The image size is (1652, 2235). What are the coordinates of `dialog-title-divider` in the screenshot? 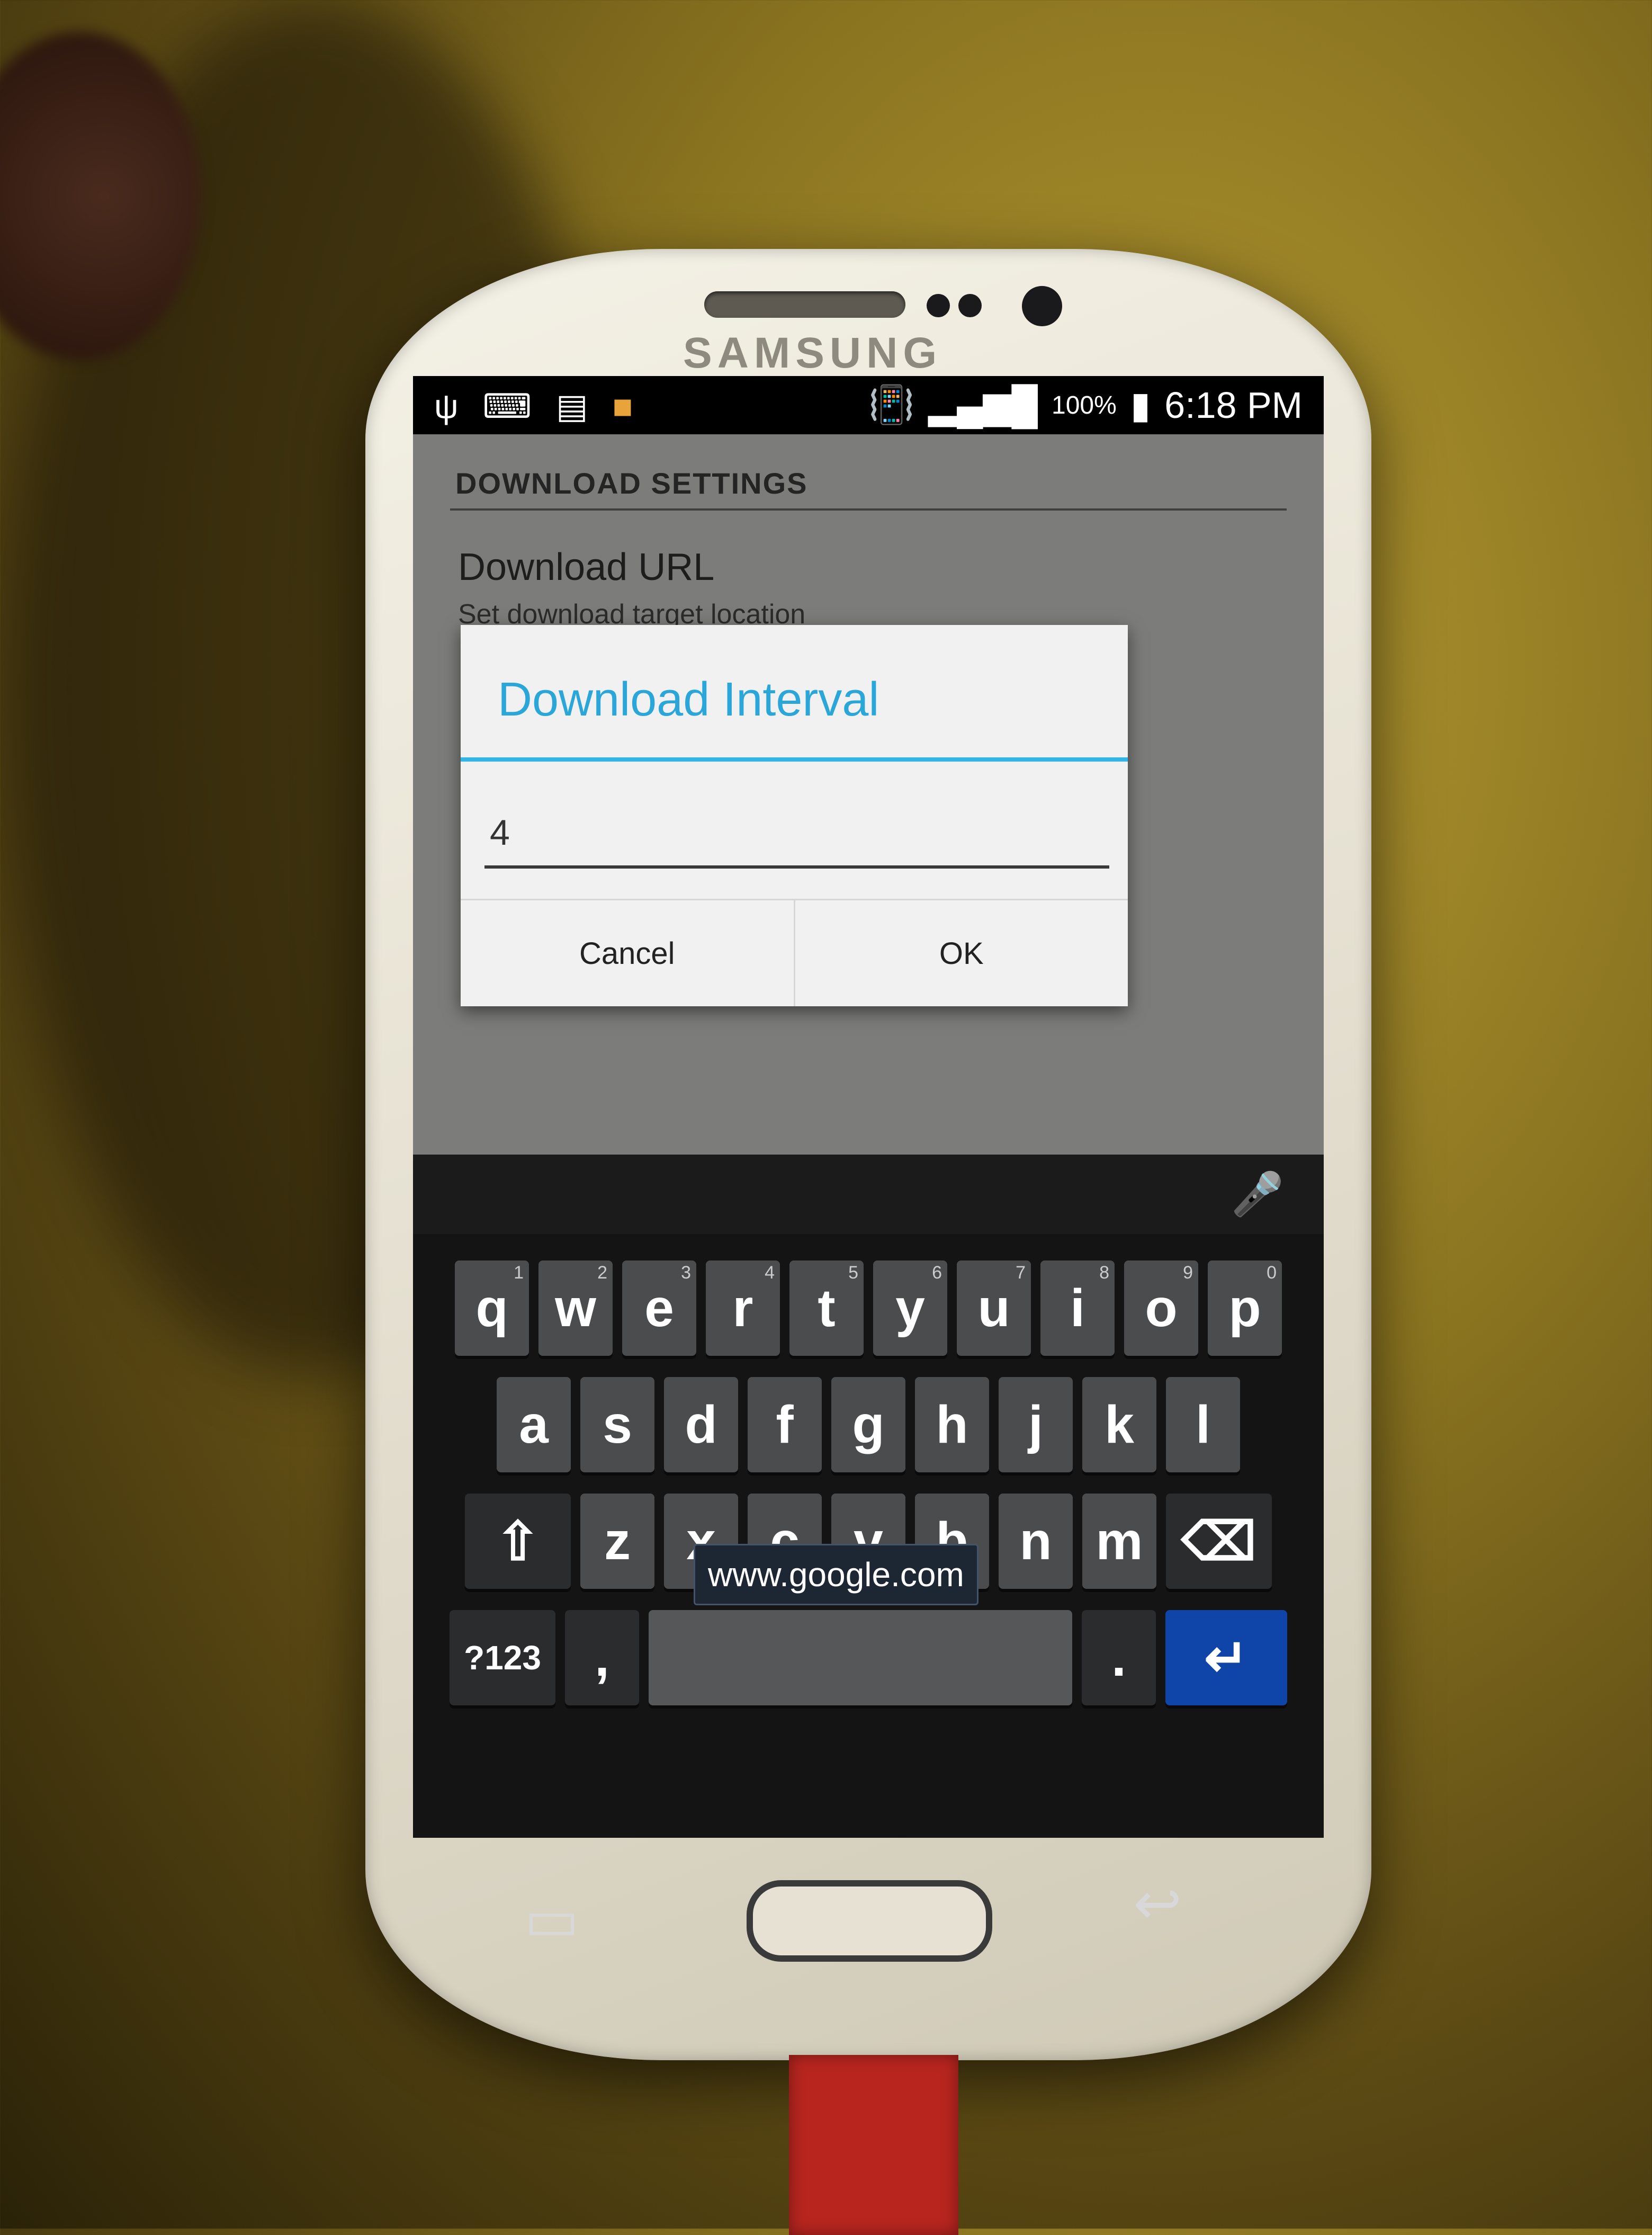 It's located at (794, 759).